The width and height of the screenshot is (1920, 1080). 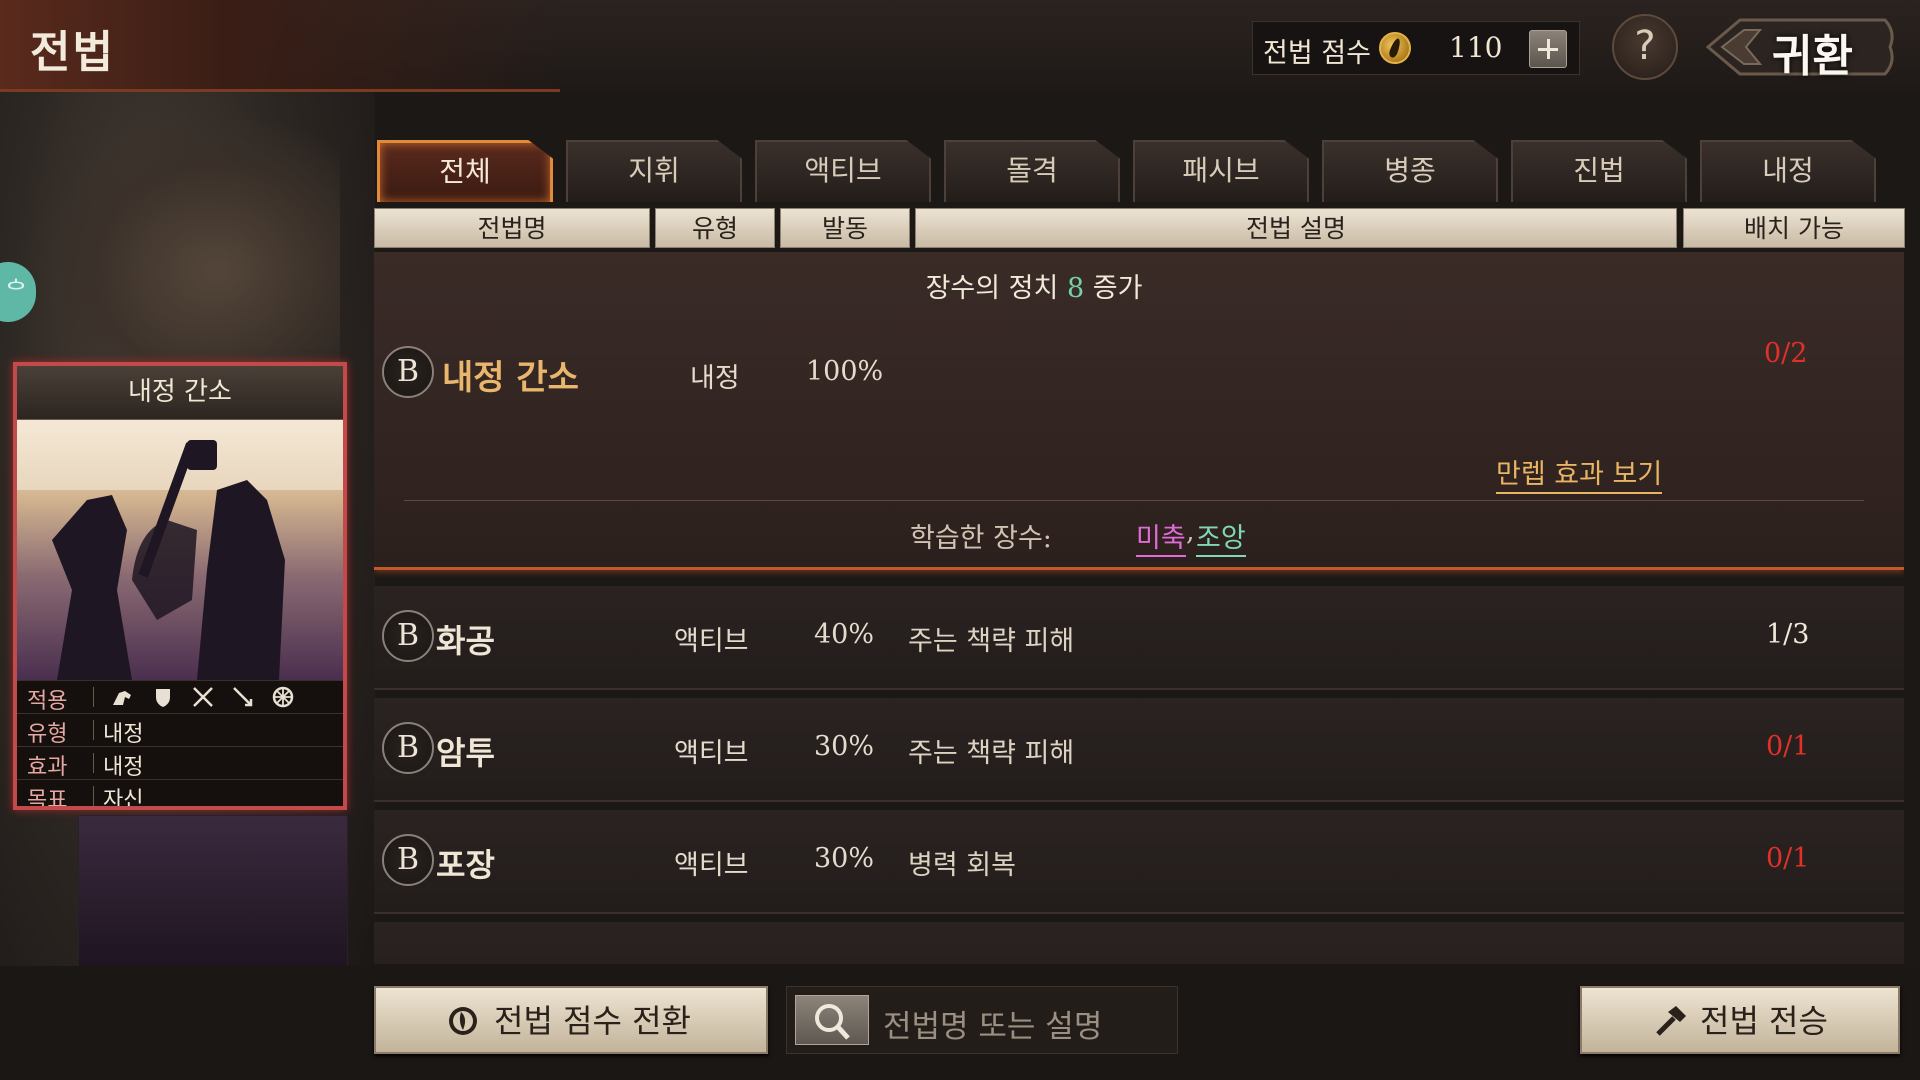 What do you see at coordinates (715, 378) in the screenshot?
I see `skill-type: 내정` at bounding box center [715, 378].